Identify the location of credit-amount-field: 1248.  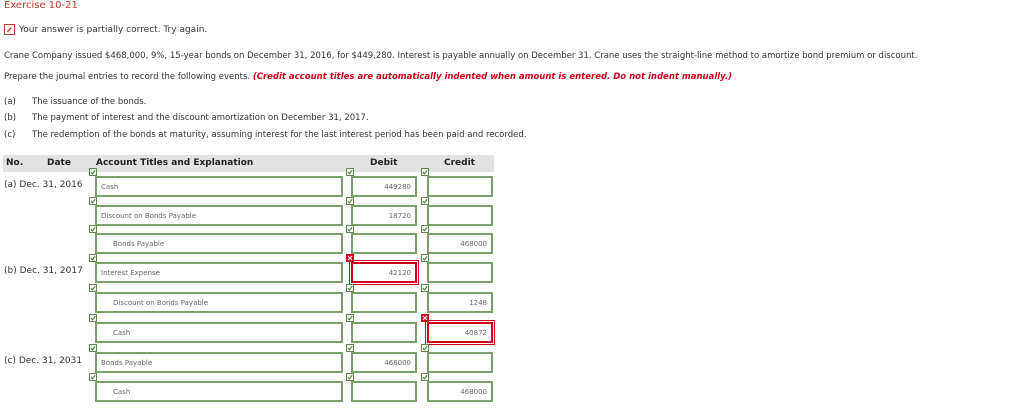
(460, 302).